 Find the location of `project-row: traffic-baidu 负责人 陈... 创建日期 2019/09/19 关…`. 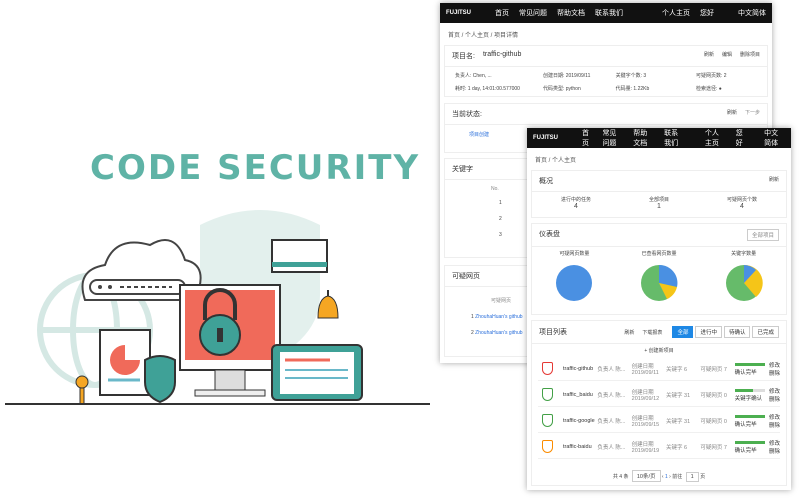

project-row: traffic-baidu 负责人 陈... 创建日期 2019/09/19 关… is located at coordinates (659, 447).